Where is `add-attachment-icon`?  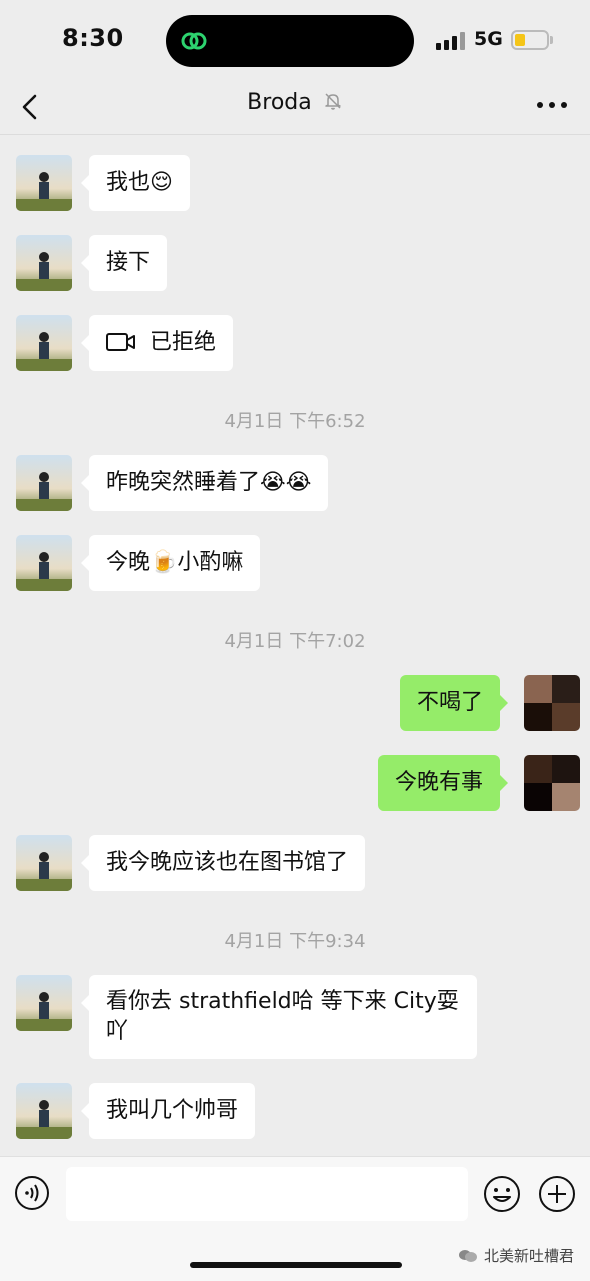
add-attachment-icon is located at coordinates (557, 1194).